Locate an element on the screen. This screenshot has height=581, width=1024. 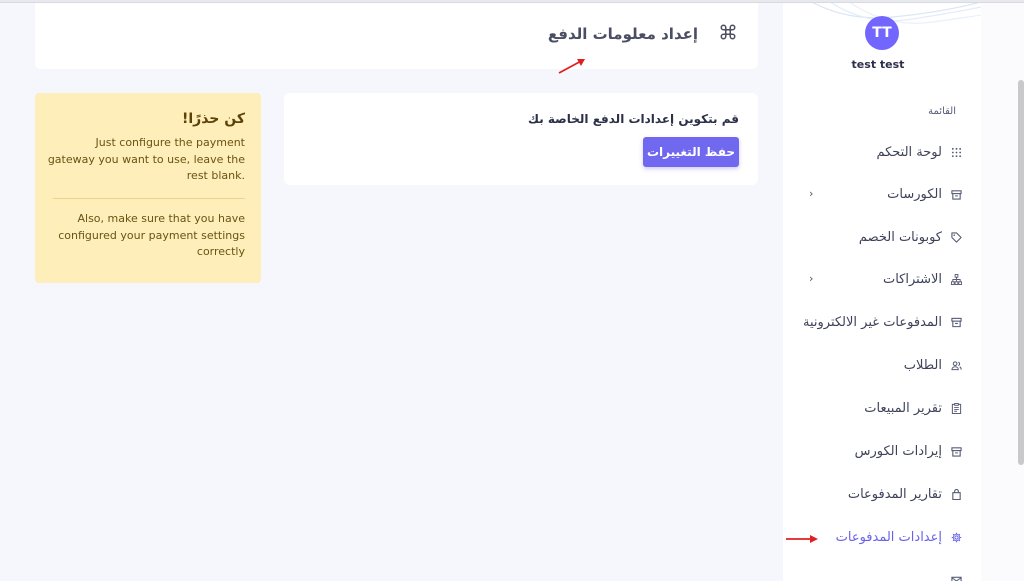
menu-header: القائمة is located at coordinates (942, 111).